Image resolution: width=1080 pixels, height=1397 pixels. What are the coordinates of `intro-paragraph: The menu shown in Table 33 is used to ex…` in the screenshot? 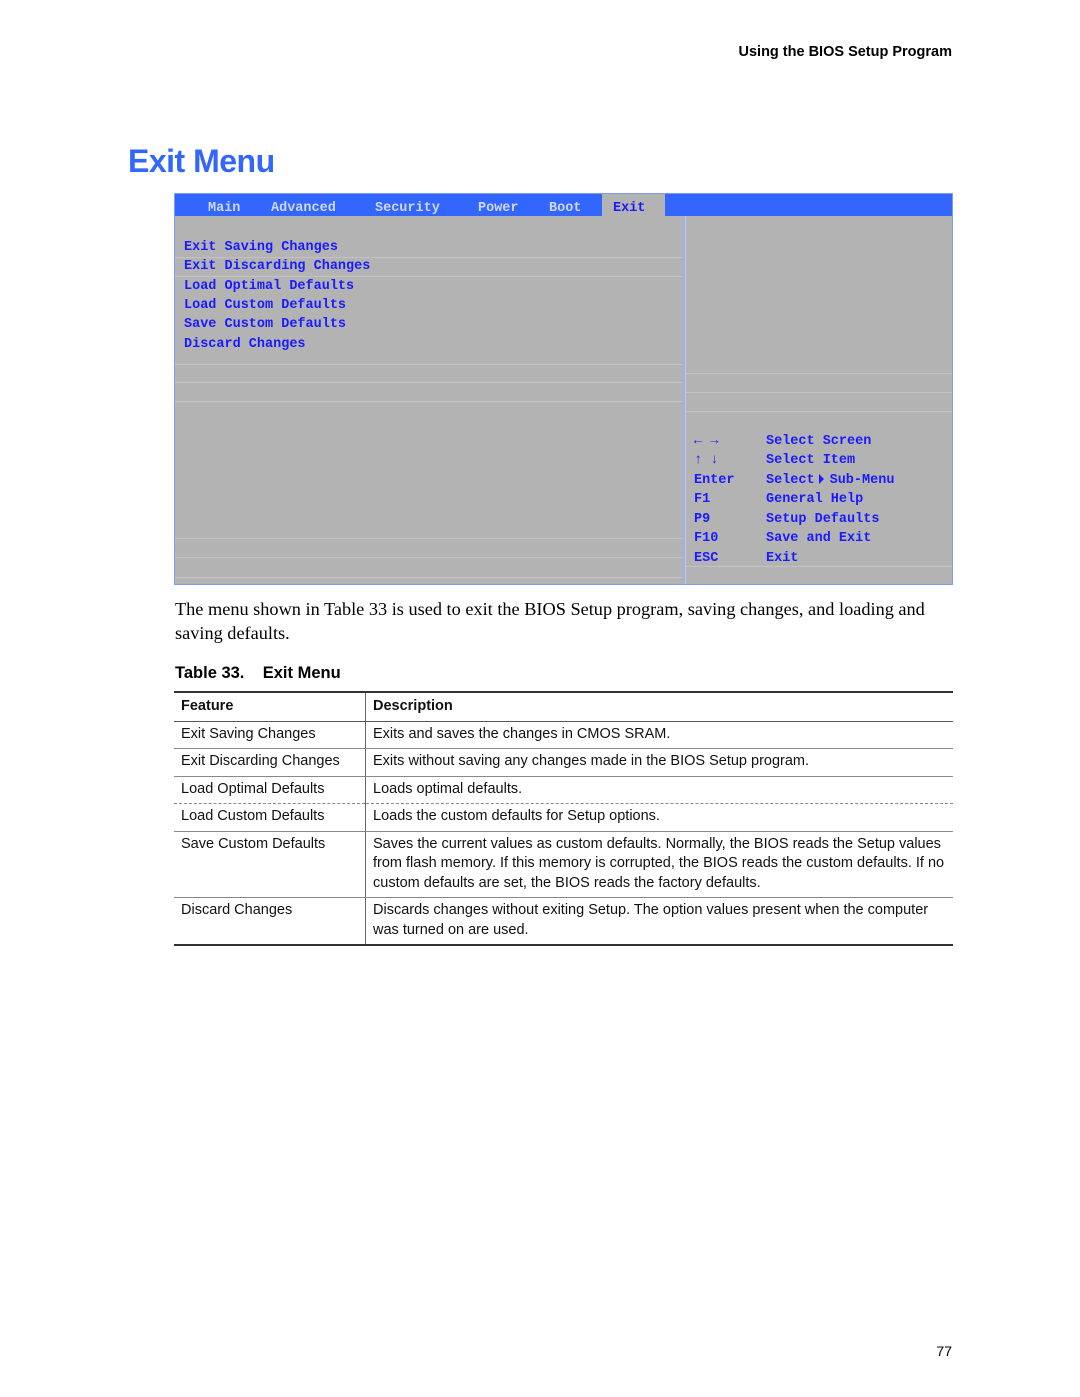 It's located at (550, 621).